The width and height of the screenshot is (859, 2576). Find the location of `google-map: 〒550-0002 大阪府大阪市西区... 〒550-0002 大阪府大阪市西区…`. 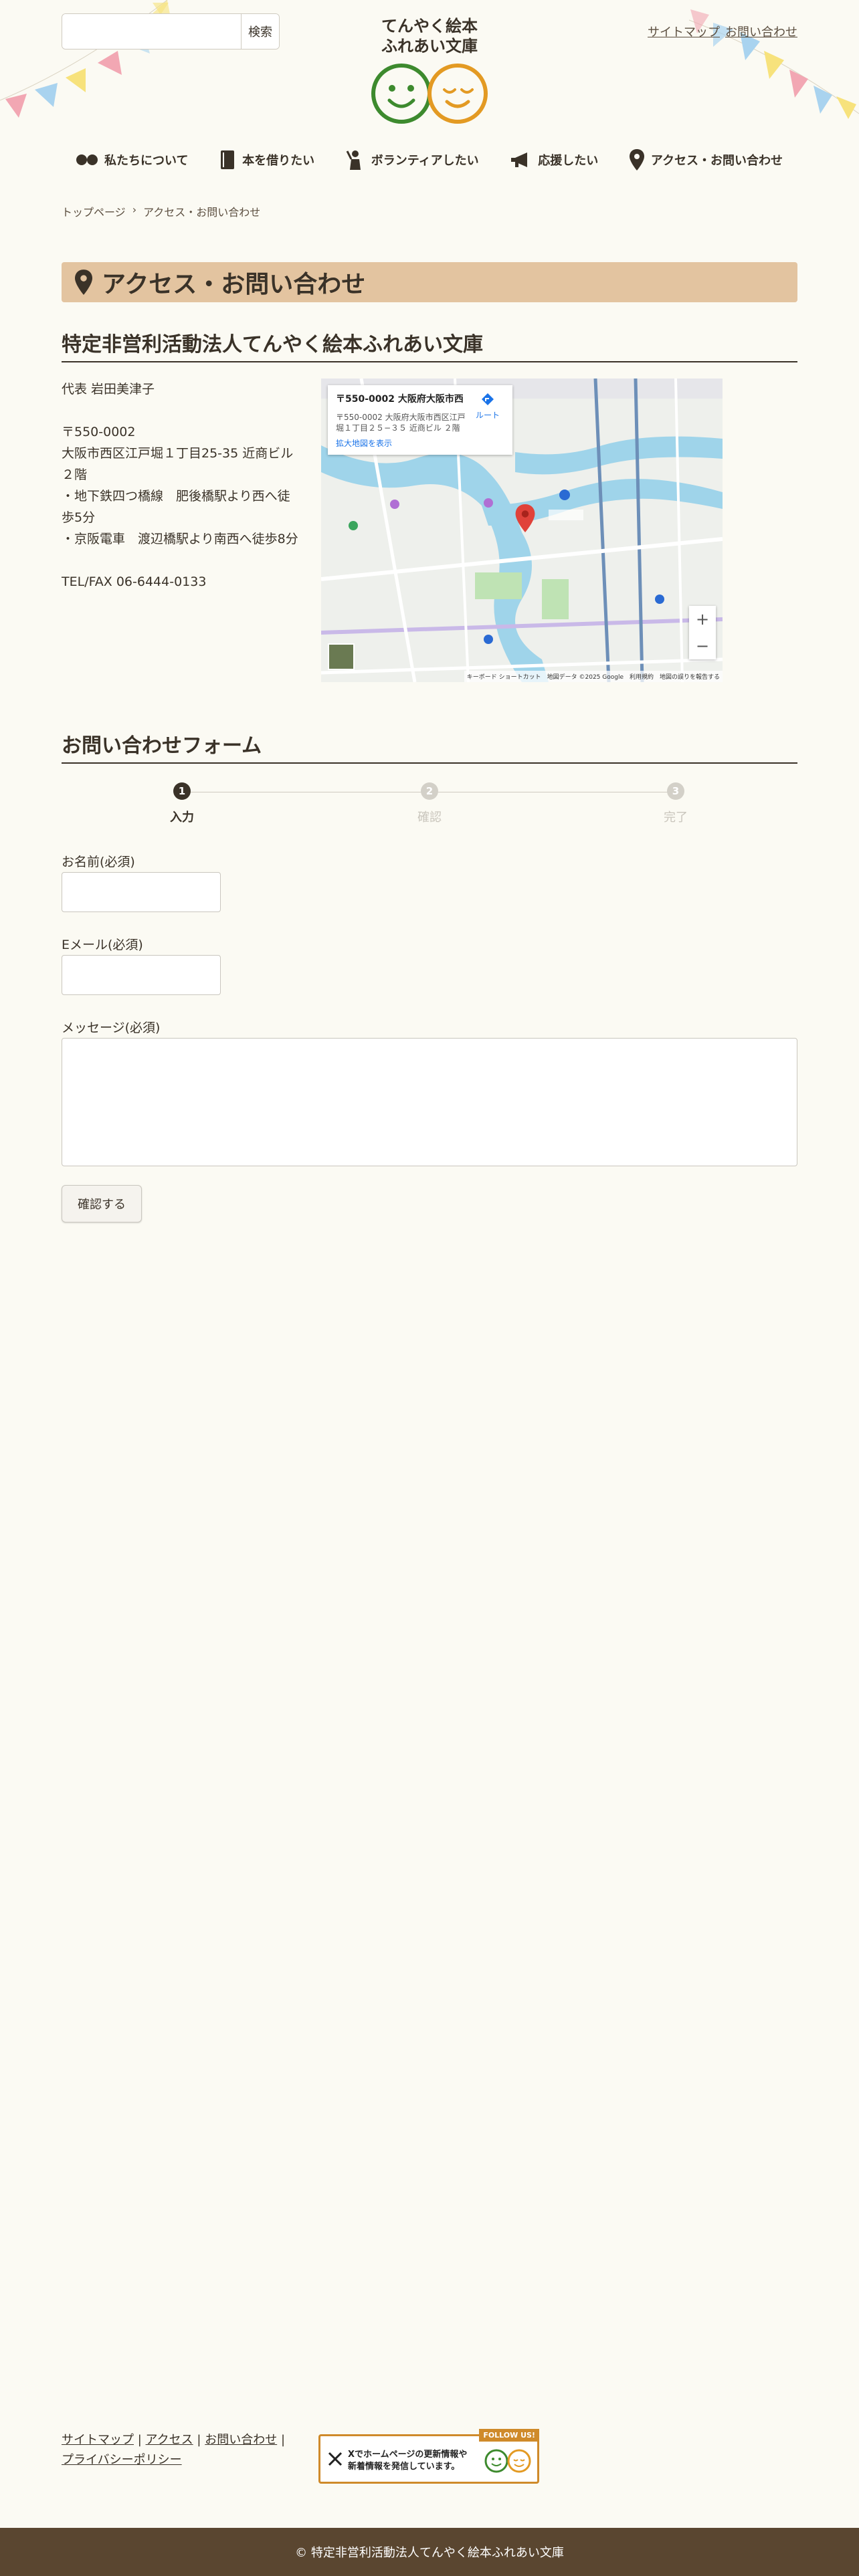

google-map: 〒550-0002 大阪府大阪市西区... 〒550-0002 大阪府大阪市西区… is located at coordinates (522, 530).